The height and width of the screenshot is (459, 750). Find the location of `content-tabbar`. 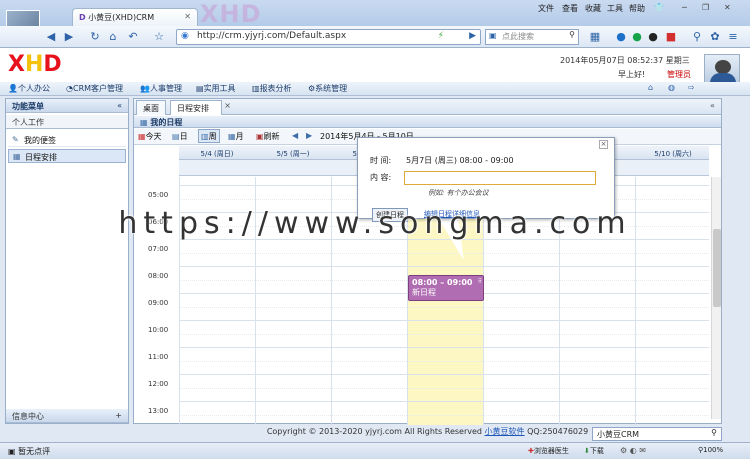

content-tabbar is located at coordinates (427, 107).